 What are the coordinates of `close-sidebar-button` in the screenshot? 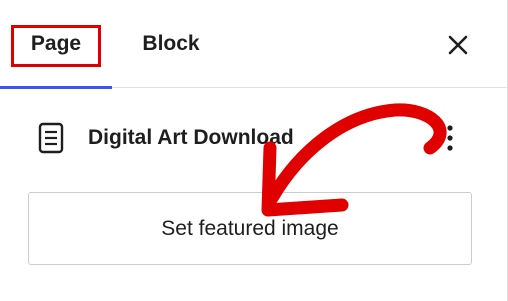 It's located at (458, 45).